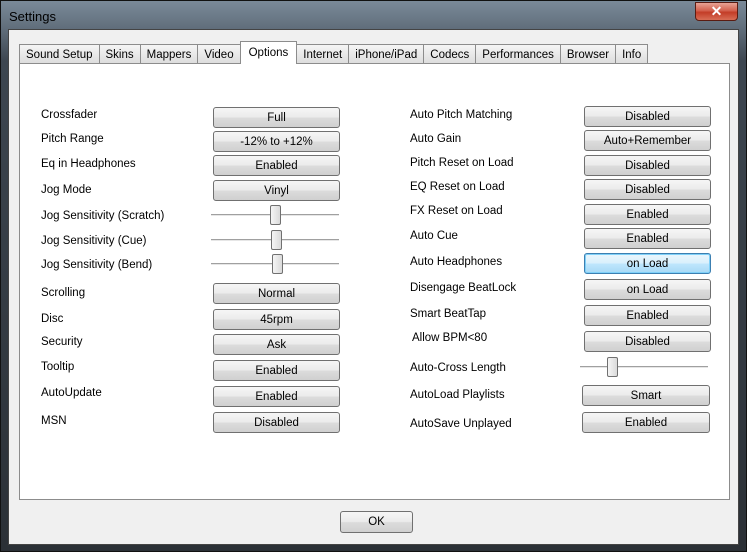  I want to click on jog-bend-slider, so click(275, 264).